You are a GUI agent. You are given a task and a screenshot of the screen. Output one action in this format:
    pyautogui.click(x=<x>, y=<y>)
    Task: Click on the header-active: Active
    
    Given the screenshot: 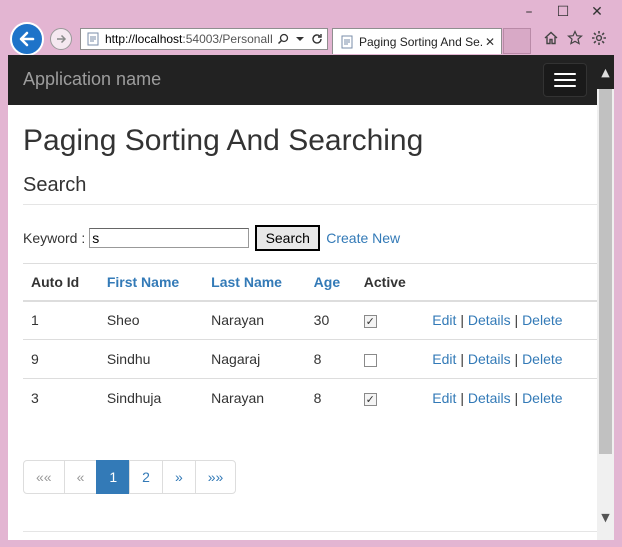 What is the action you would take?
    pyautogui.click(x=390, y=282)
    